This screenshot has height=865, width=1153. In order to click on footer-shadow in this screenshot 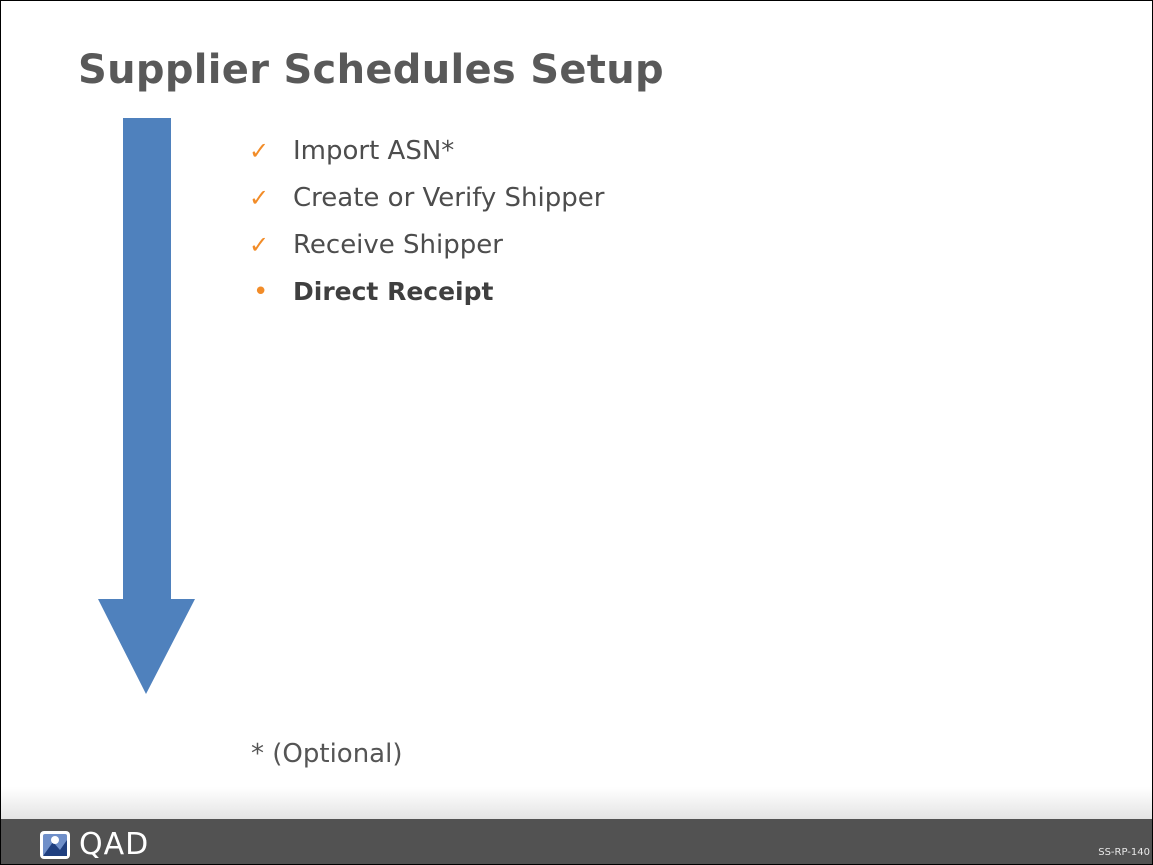, I will do `click(576, 803)`.